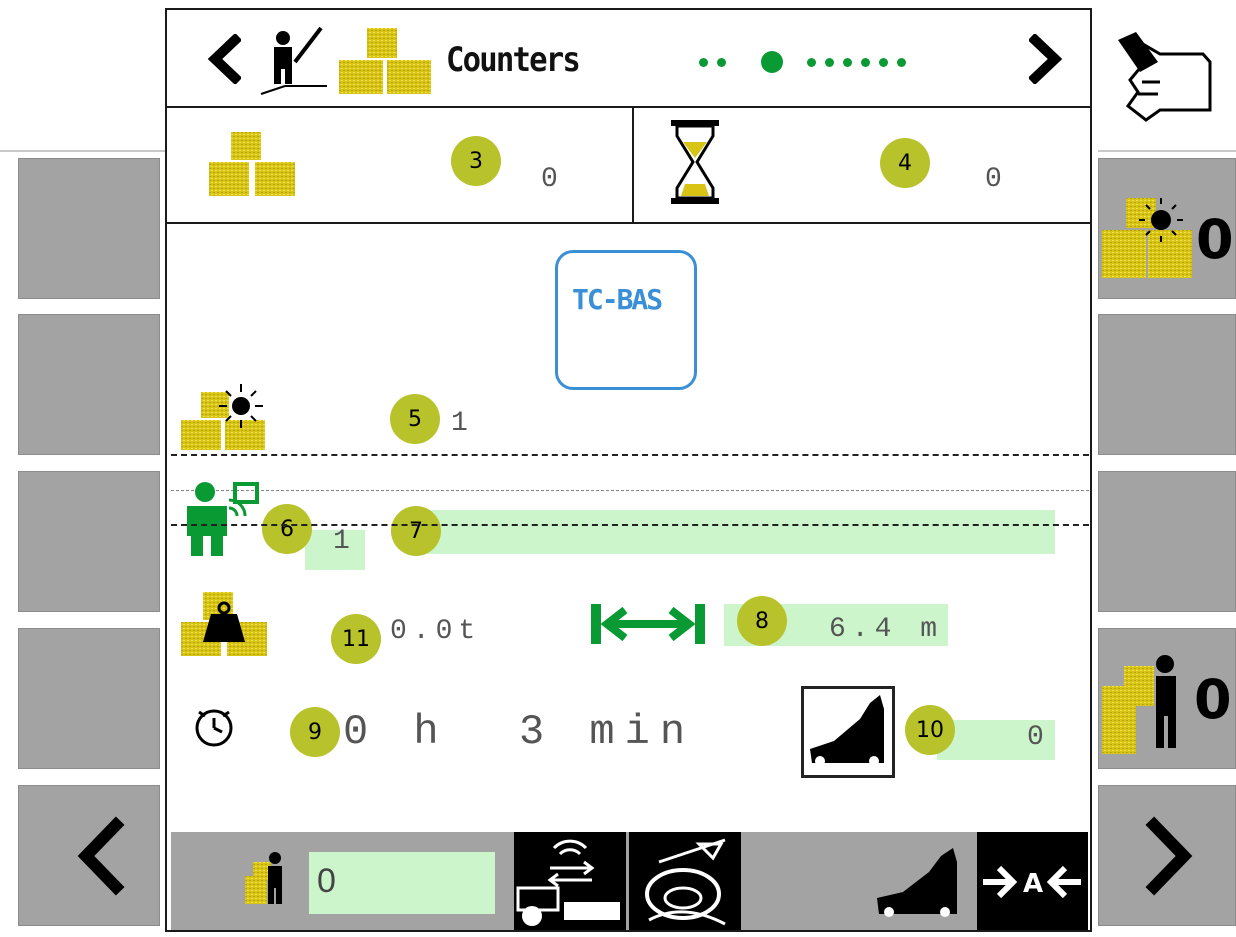 This screenshot has height=937, width=1236. I want to click on operator-bales-icon, so click(263, 878).